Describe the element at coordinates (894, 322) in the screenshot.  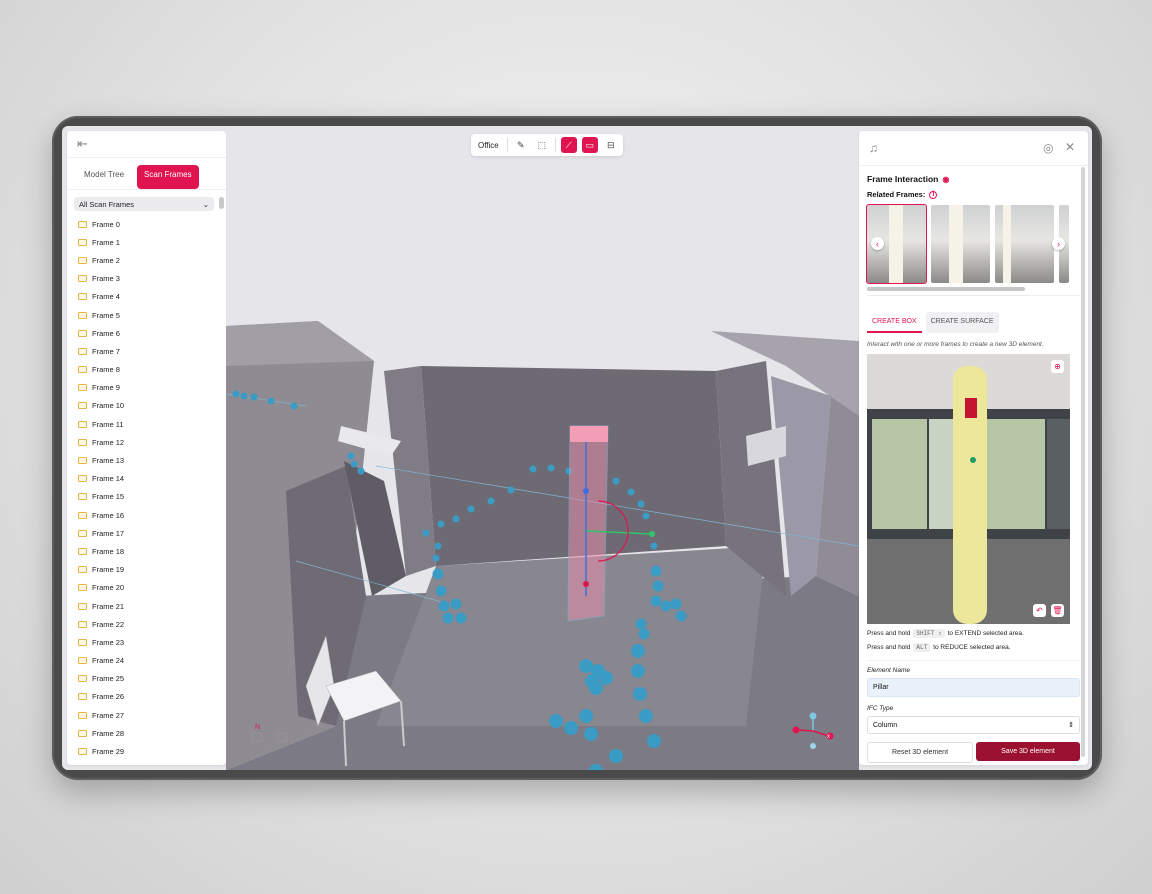
I see `tab-create-box: CREATE BOX` at that location.